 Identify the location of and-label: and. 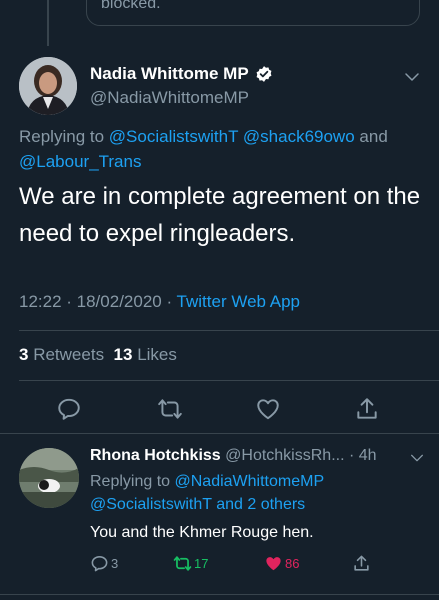
(373, 136).